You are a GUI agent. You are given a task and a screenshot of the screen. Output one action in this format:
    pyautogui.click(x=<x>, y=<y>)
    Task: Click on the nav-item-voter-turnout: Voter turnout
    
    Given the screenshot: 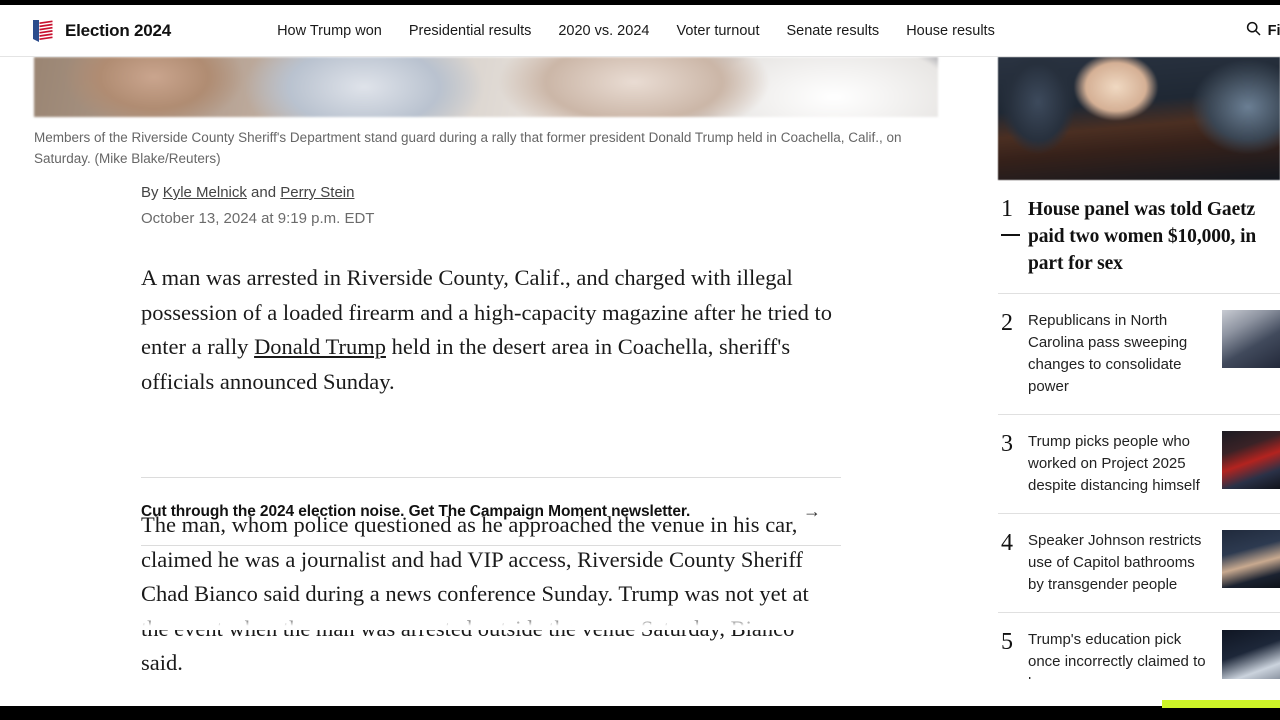 What is the action you would take?
    pyautogui.click(x=717, y=31)
    